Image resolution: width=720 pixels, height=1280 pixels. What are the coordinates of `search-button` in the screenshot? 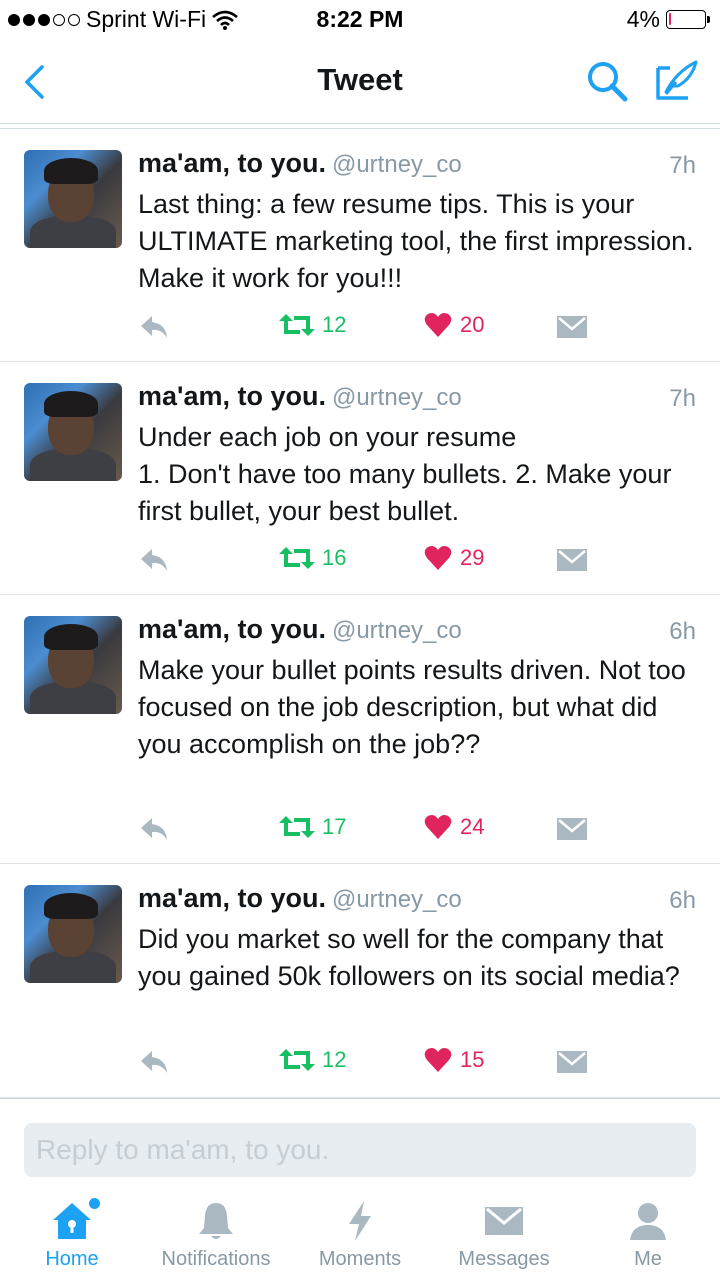 It's located at (607, 81).